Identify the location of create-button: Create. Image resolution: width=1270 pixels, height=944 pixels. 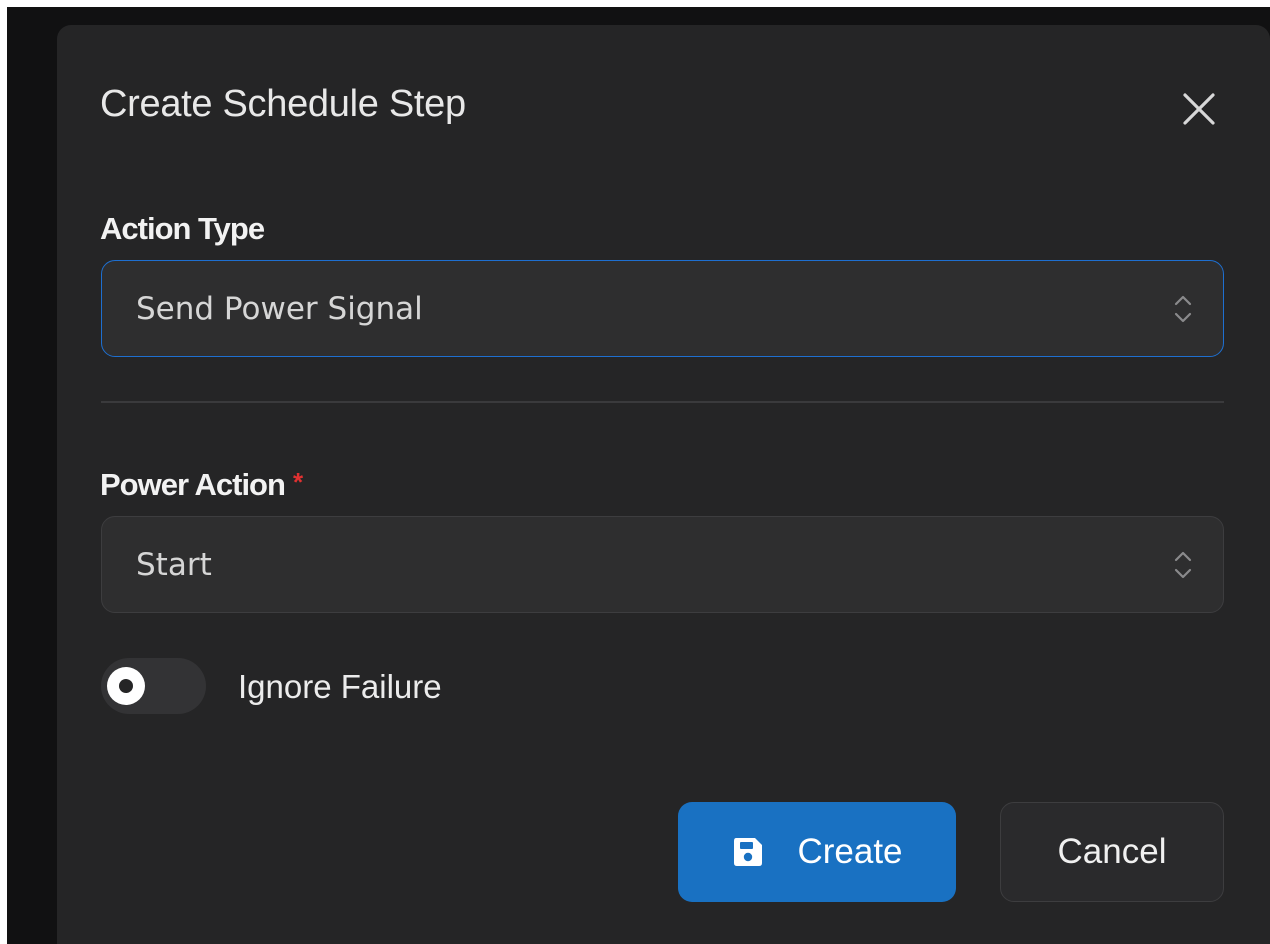
(817, 852).